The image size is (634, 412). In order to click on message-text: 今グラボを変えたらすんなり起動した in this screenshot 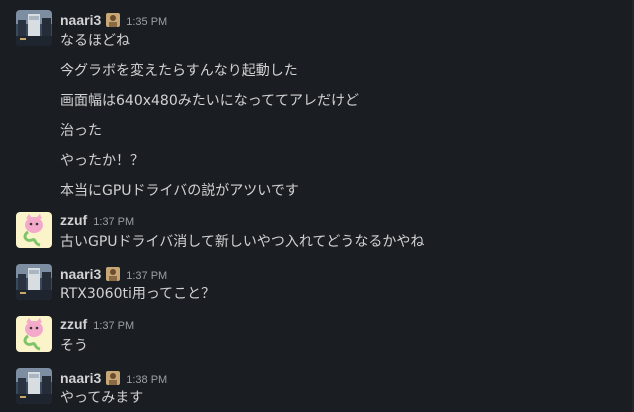, I will do `click(179, 71)`.